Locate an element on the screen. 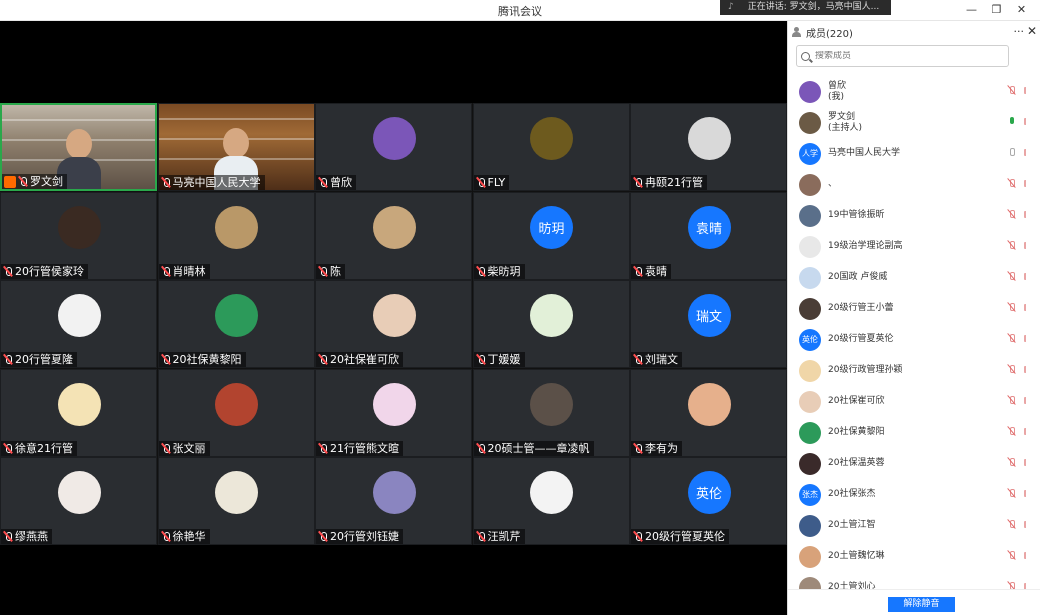  video-tile: FLY is located at coordinates (551, 147).